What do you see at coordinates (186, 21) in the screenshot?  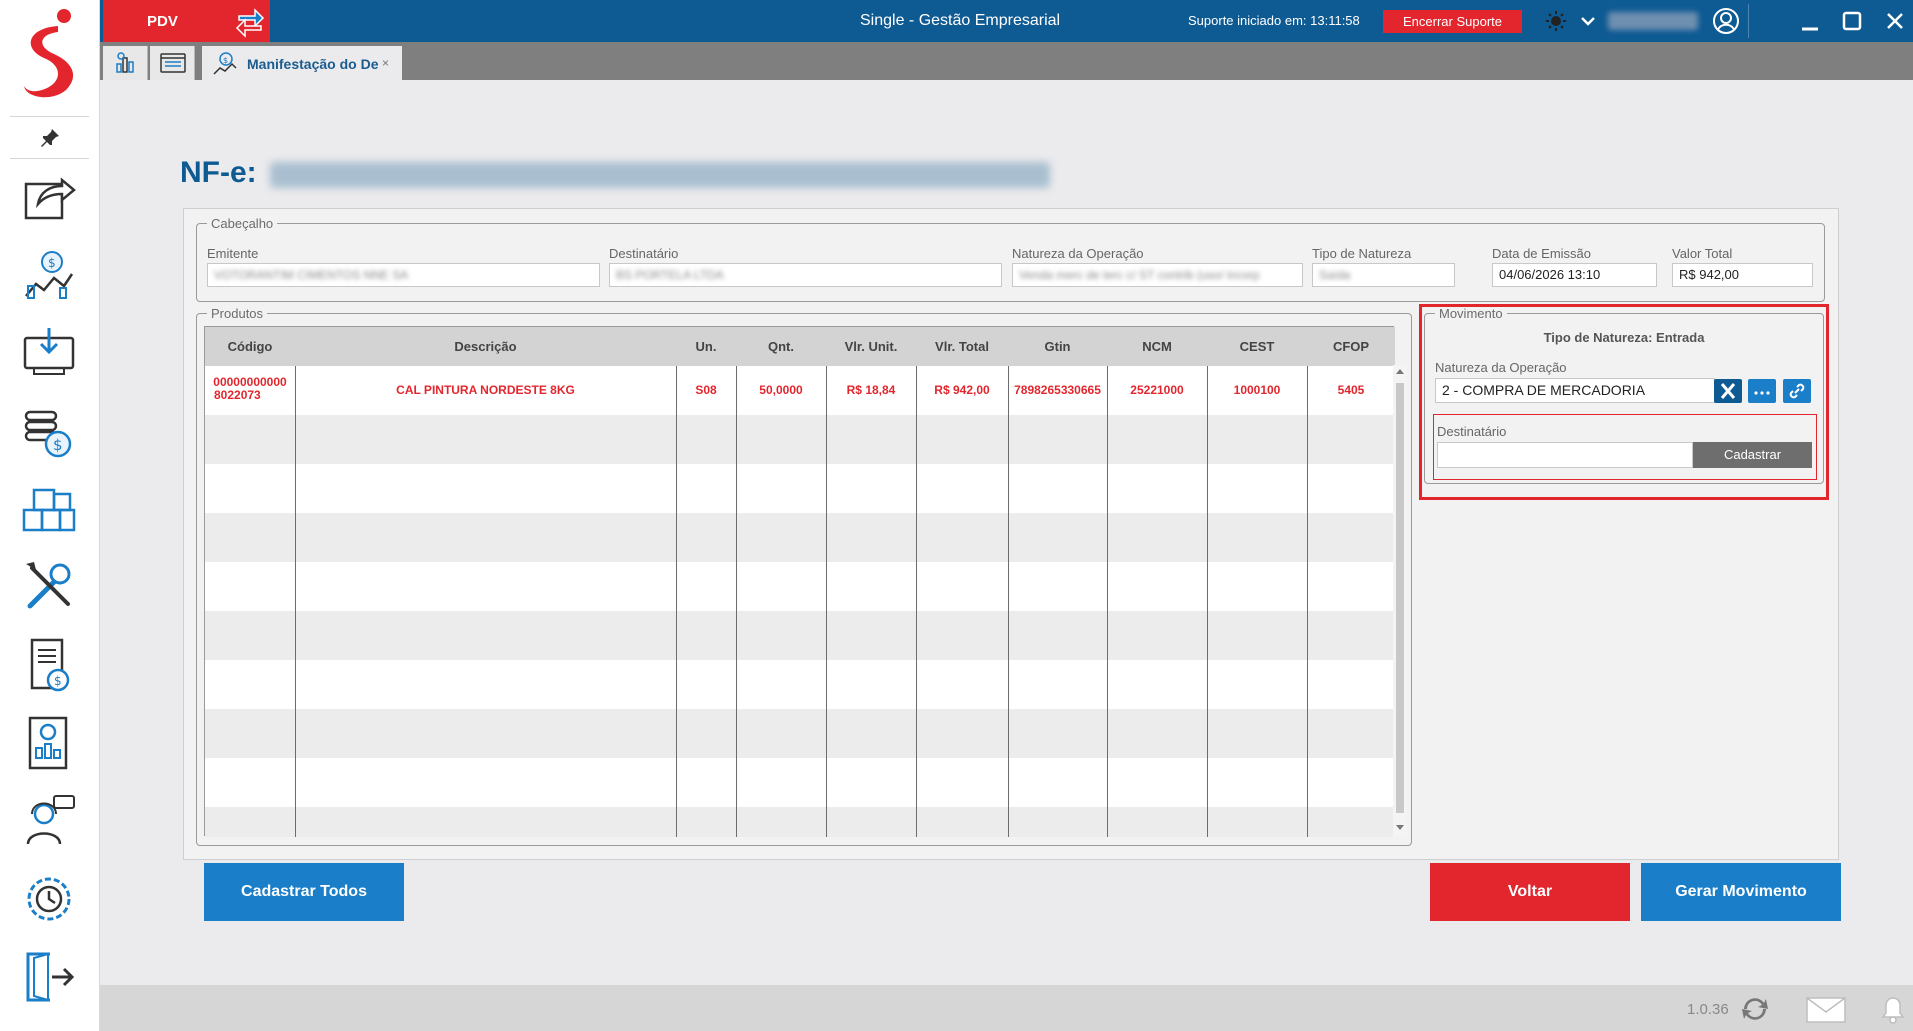 I see `pdv-button: PDV` at bounding box center [186, 21].